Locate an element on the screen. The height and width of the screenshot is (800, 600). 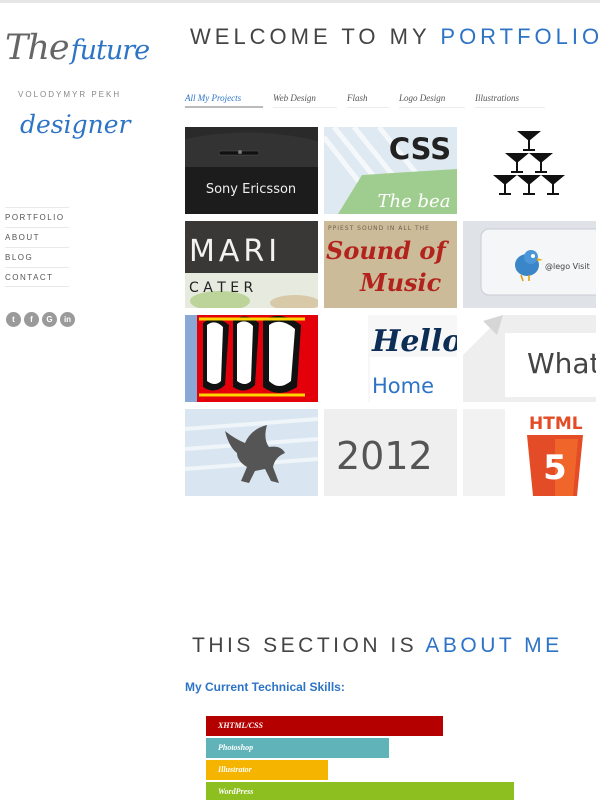
about-heading-prefix: THIS SECTION IS is located at coordinates (305, 645).